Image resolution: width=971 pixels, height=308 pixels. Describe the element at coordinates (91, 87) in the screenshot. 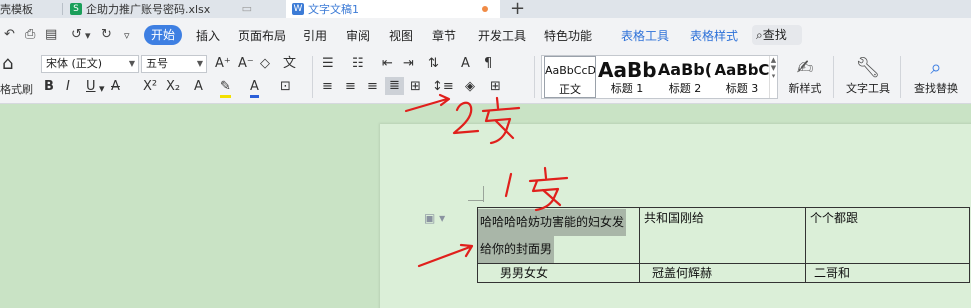

I see `underline-icon: U` at that location.